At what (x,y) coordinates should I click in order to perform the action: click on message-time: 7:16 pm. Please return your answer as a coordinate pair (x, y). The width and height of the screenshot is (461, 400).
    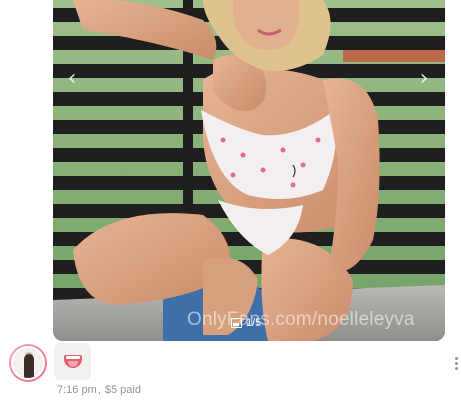
    Looking at the image, I should click on (77, 390).